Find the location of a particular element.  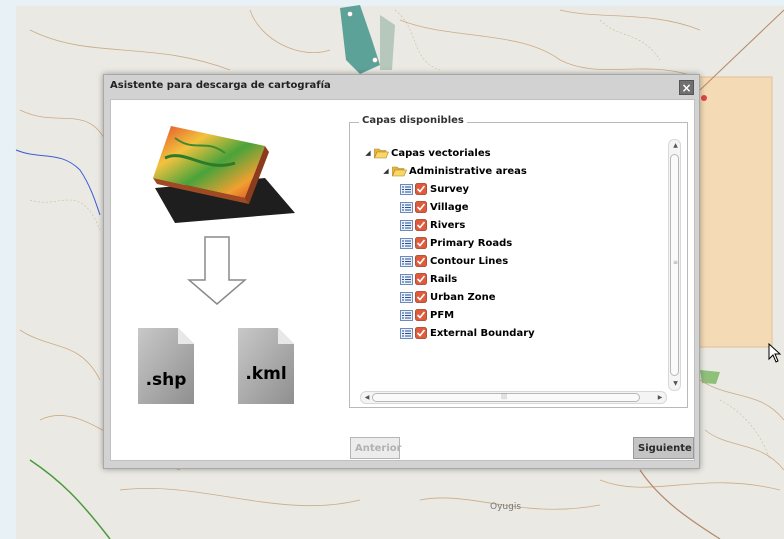

layer-label: External Boundary is located at coordinates (482, 333).